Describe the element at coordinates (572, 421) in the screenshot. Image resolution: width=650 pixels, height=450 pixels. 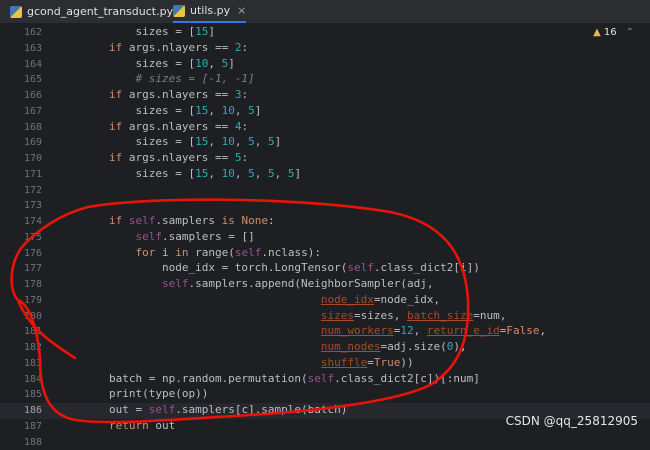
I see `watermark: CSDN @qq_25812905` at that location.